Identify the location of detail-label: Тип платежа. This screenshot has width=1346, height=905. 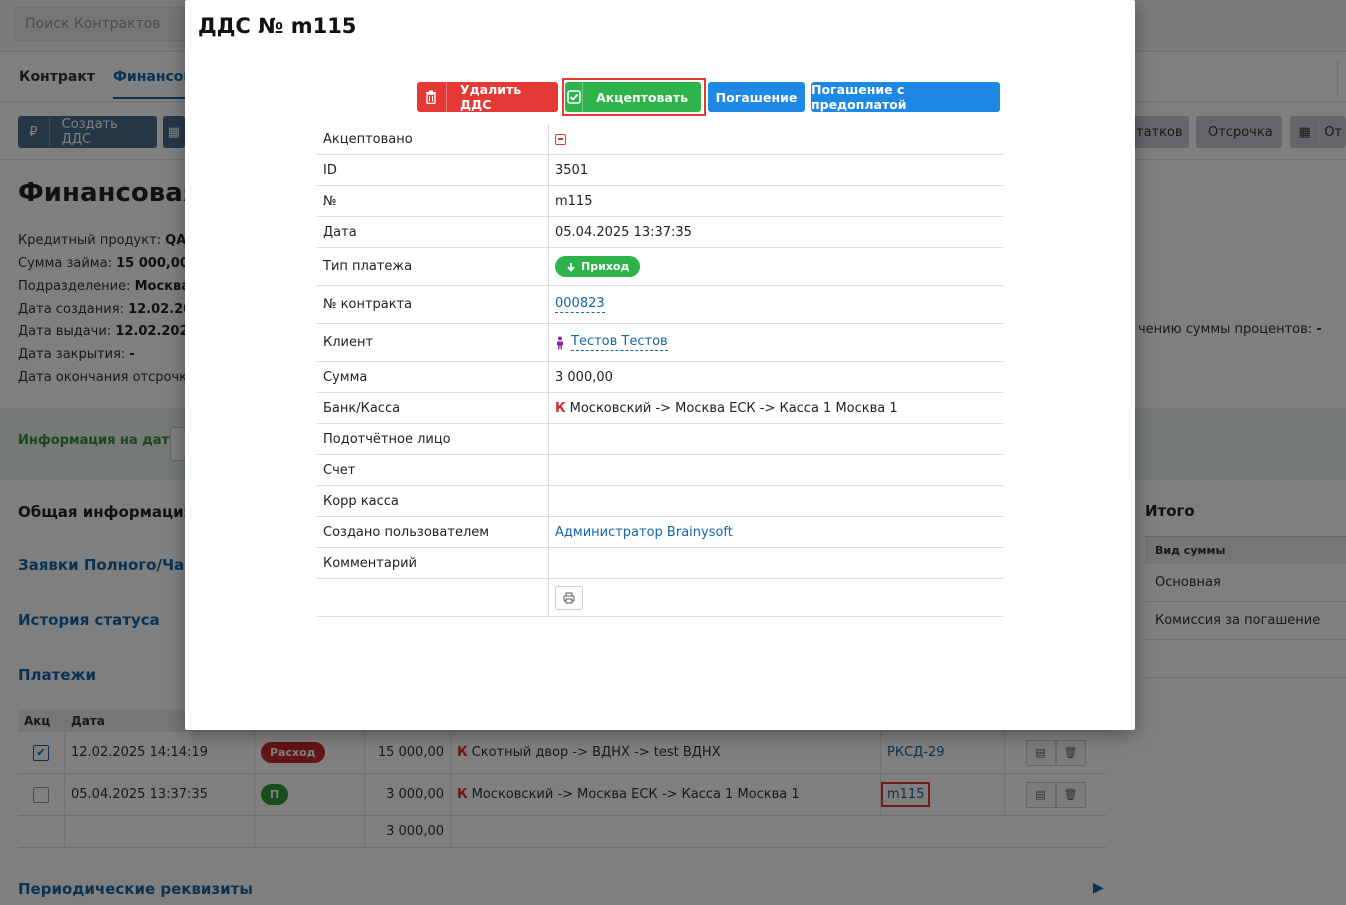
(368, 266).